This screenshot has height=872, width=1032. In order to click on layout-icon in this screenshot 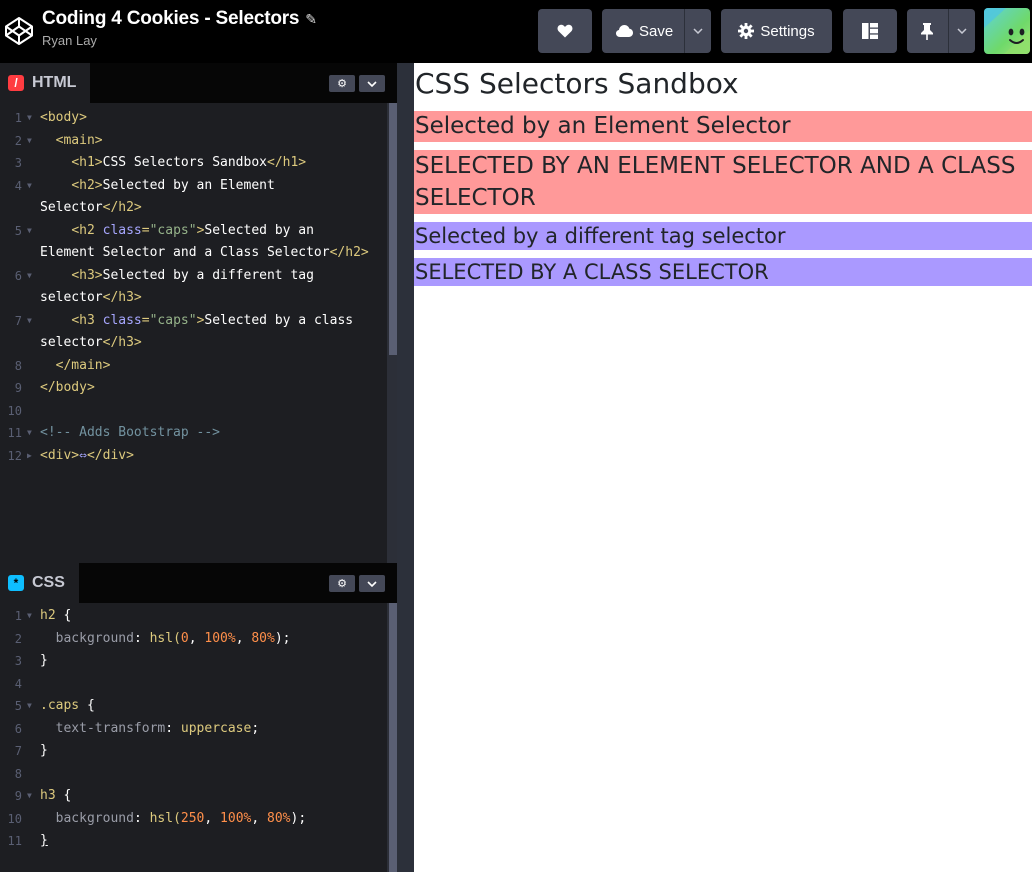, I will do `click(870, 31)`.